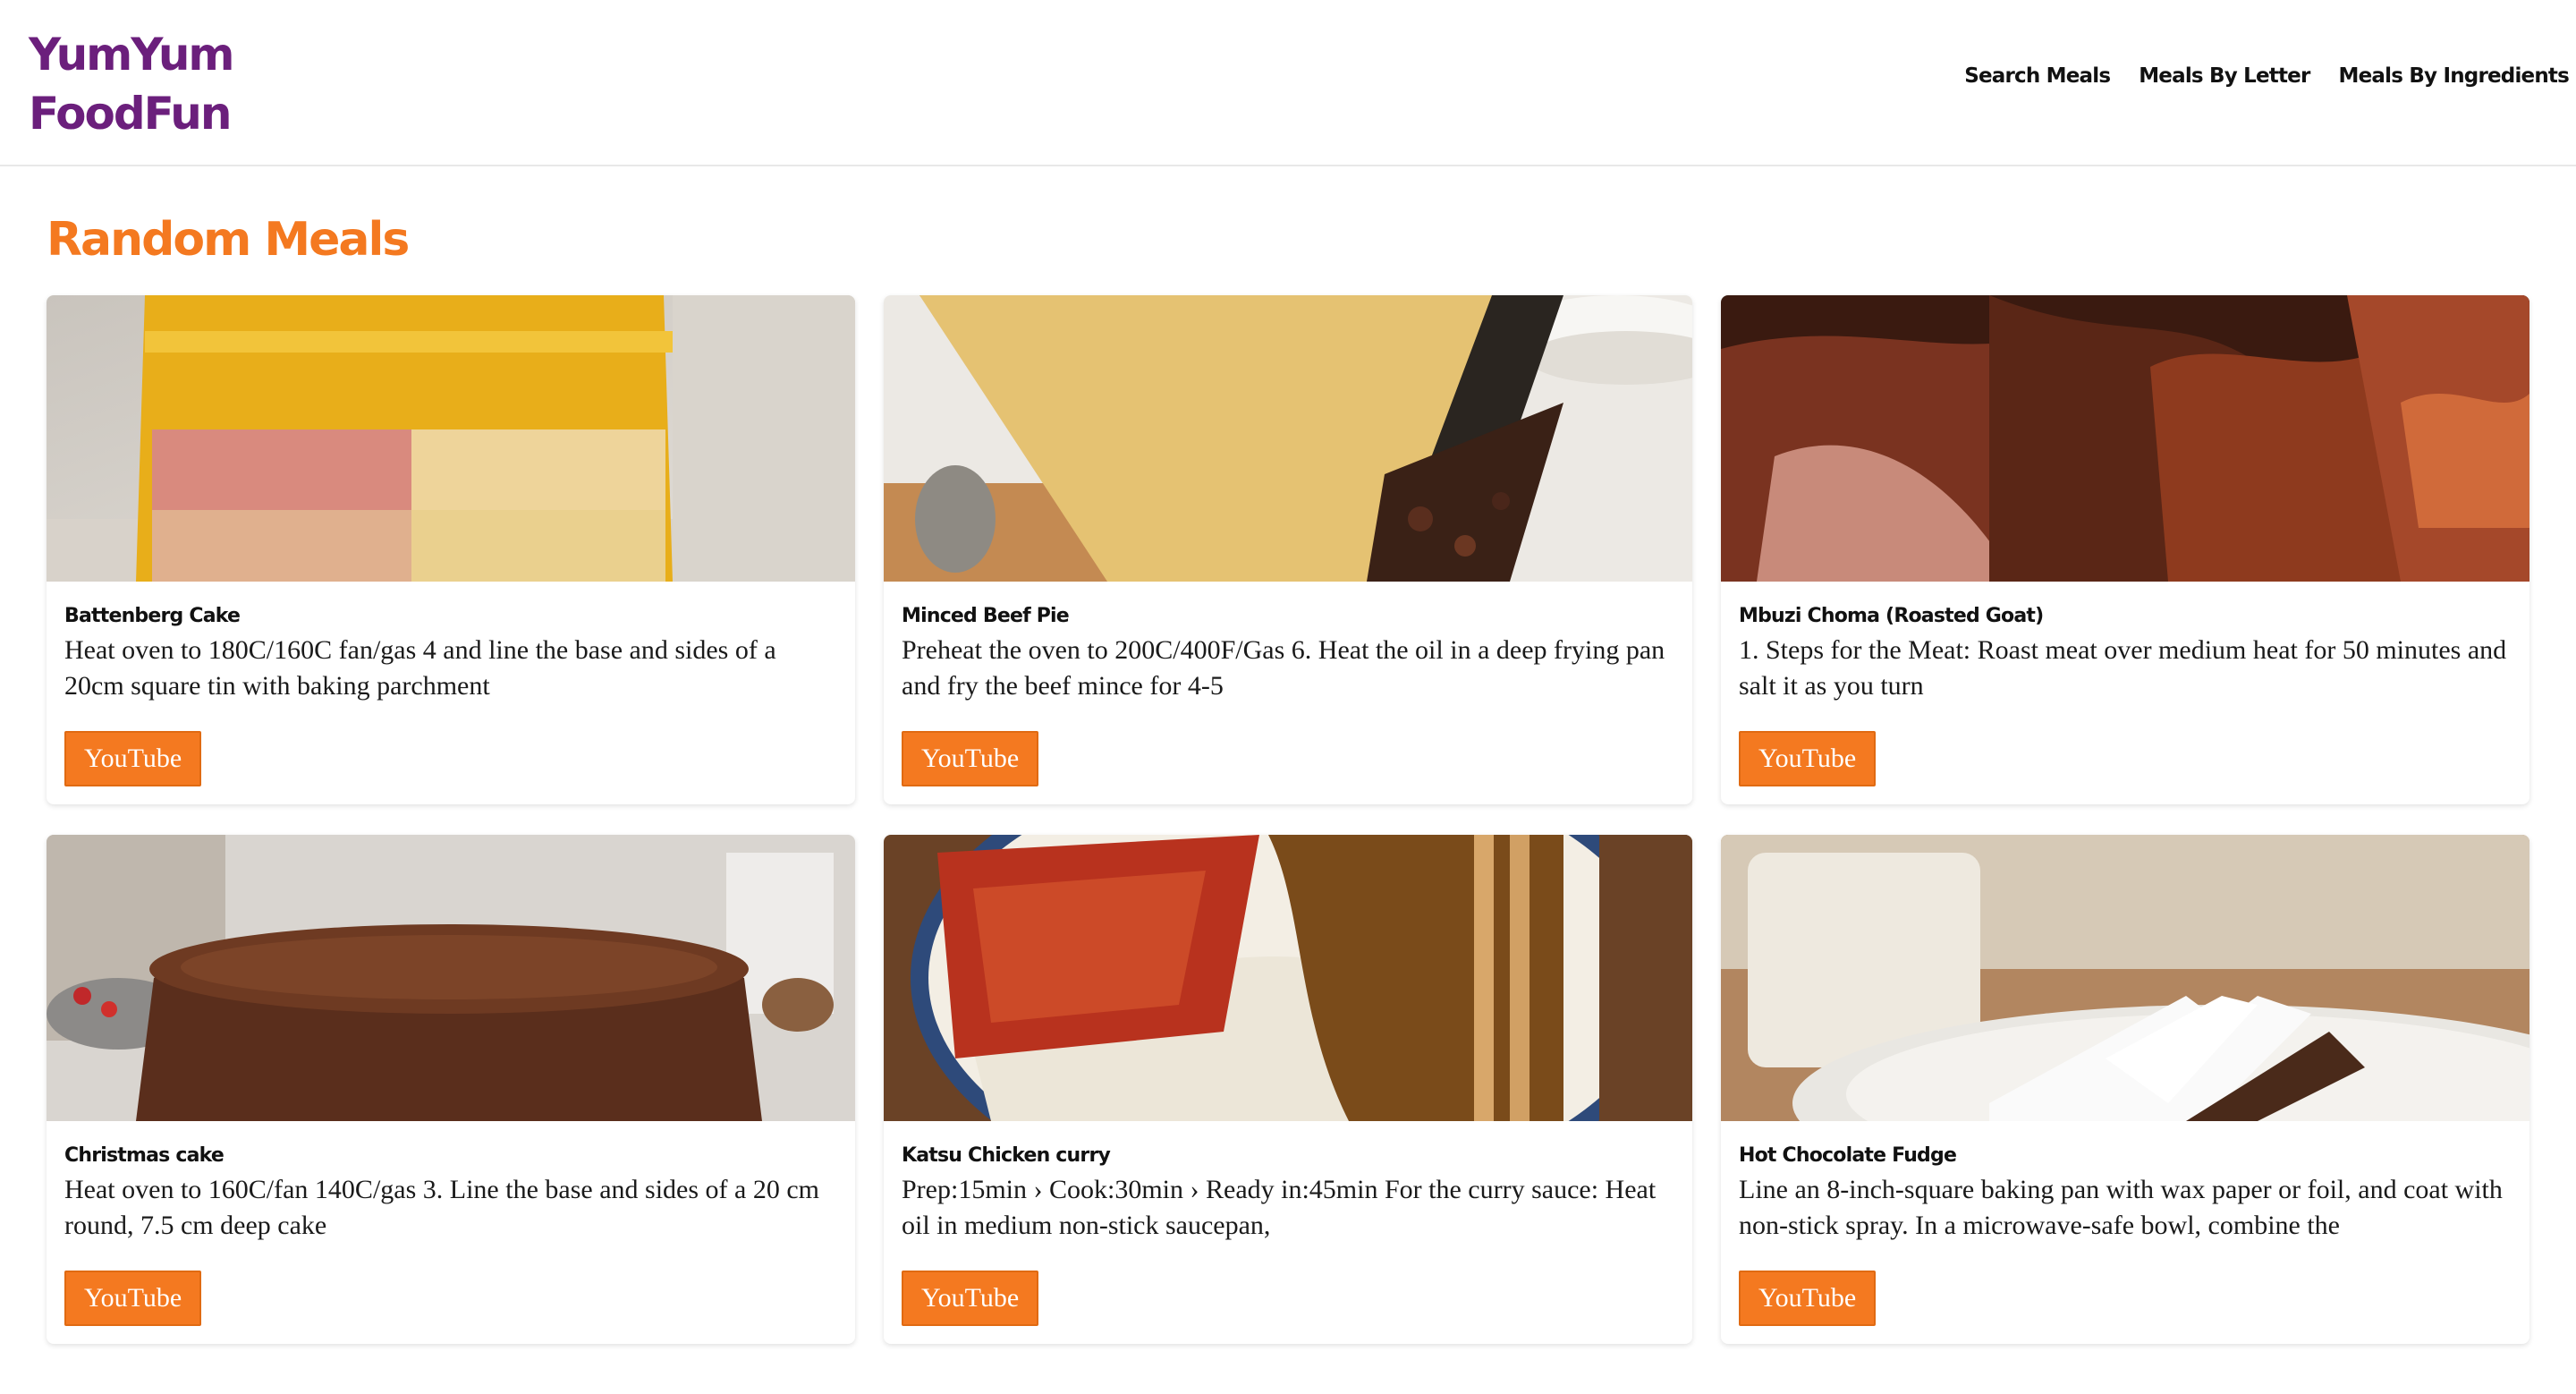 This screenshot has height=1394, width=2576. I want to click on meal-title: Minced Beef Pie, so click(986, 616).